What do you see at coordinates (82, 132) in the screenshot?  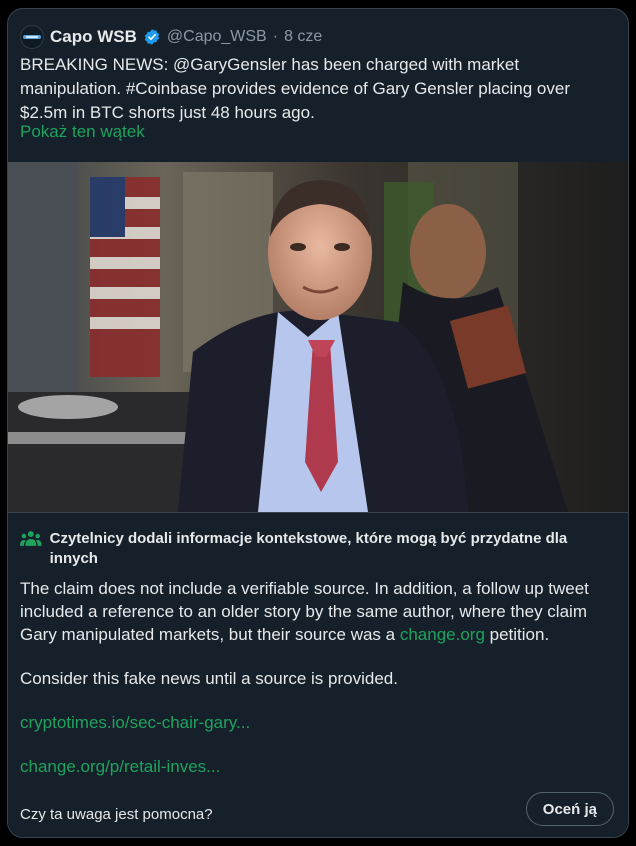 I see `show-thread-link: Pokaż ten wątek` at bounding box center [82, 132].